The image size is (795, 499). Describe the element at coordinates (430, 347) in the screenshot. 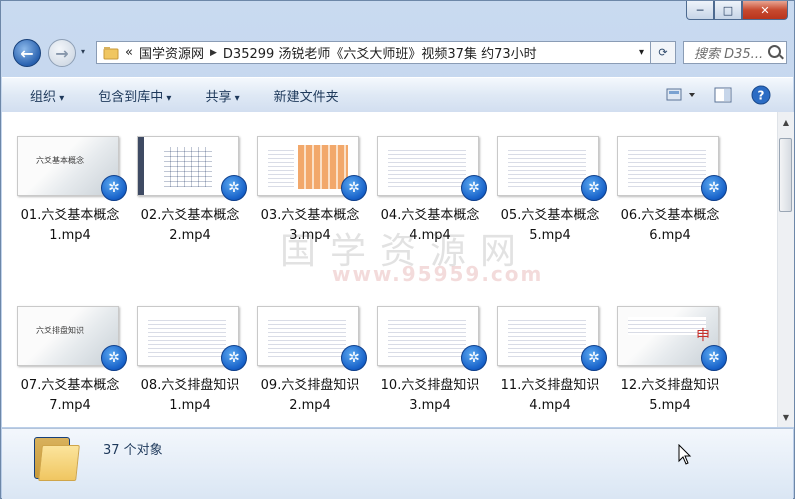

I see `file-item: ✲ 10.六爻排盘知识 3.mp4` at that location.